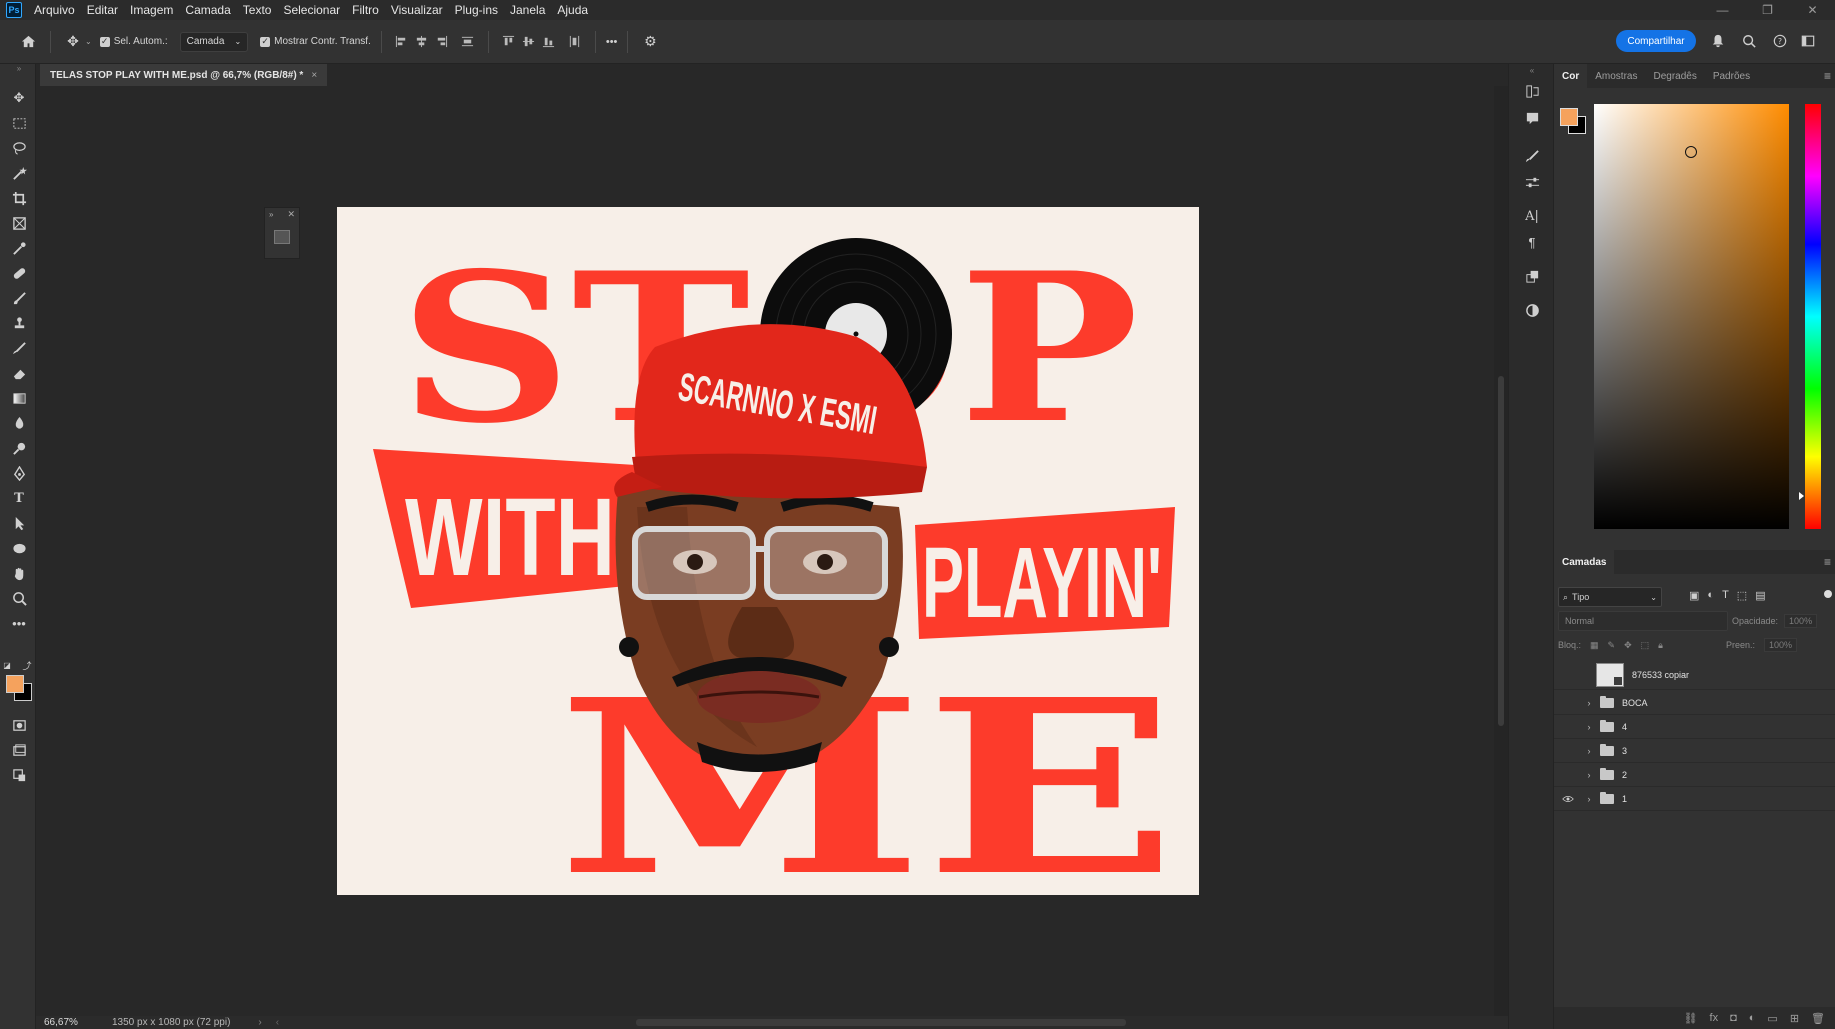 The image size is (1835, 1029). I want to click on brush-tool-icon, so click(19, 298).